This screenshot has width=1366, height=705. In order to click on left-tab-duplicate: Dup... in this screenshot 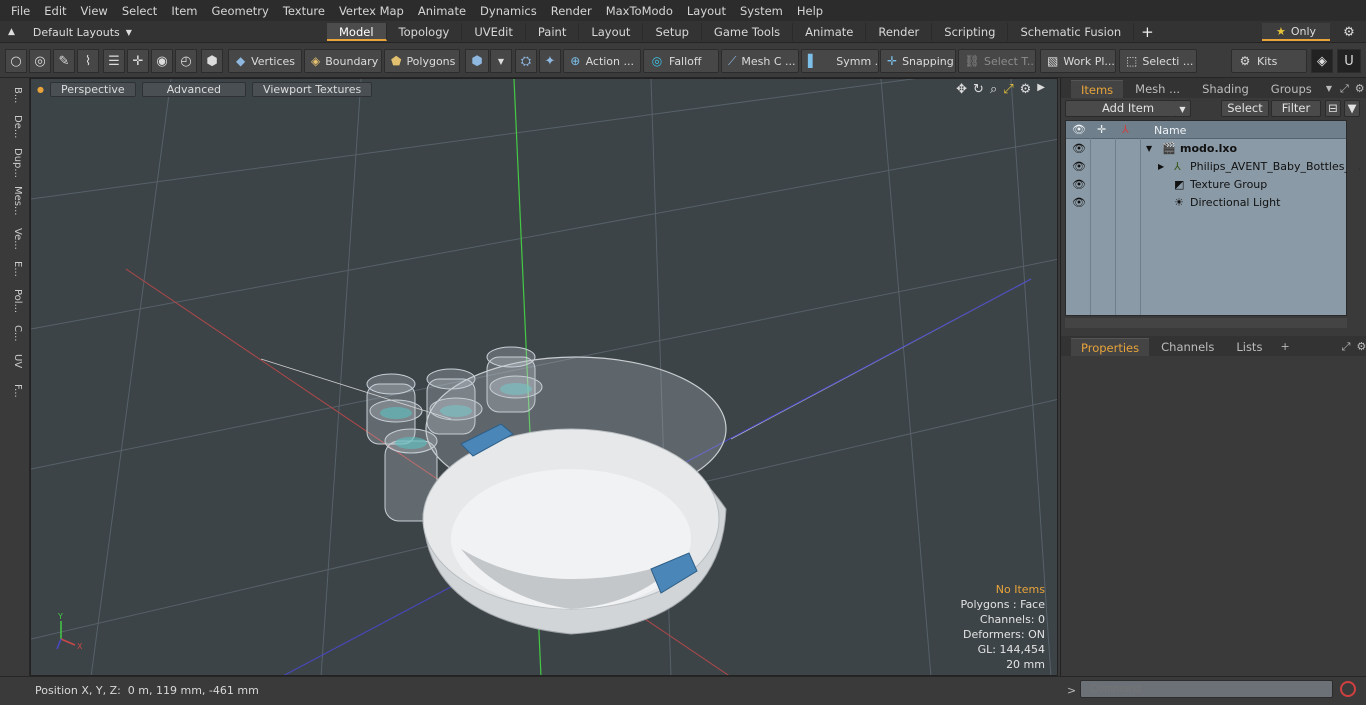, I will do `click(14, 163)`.